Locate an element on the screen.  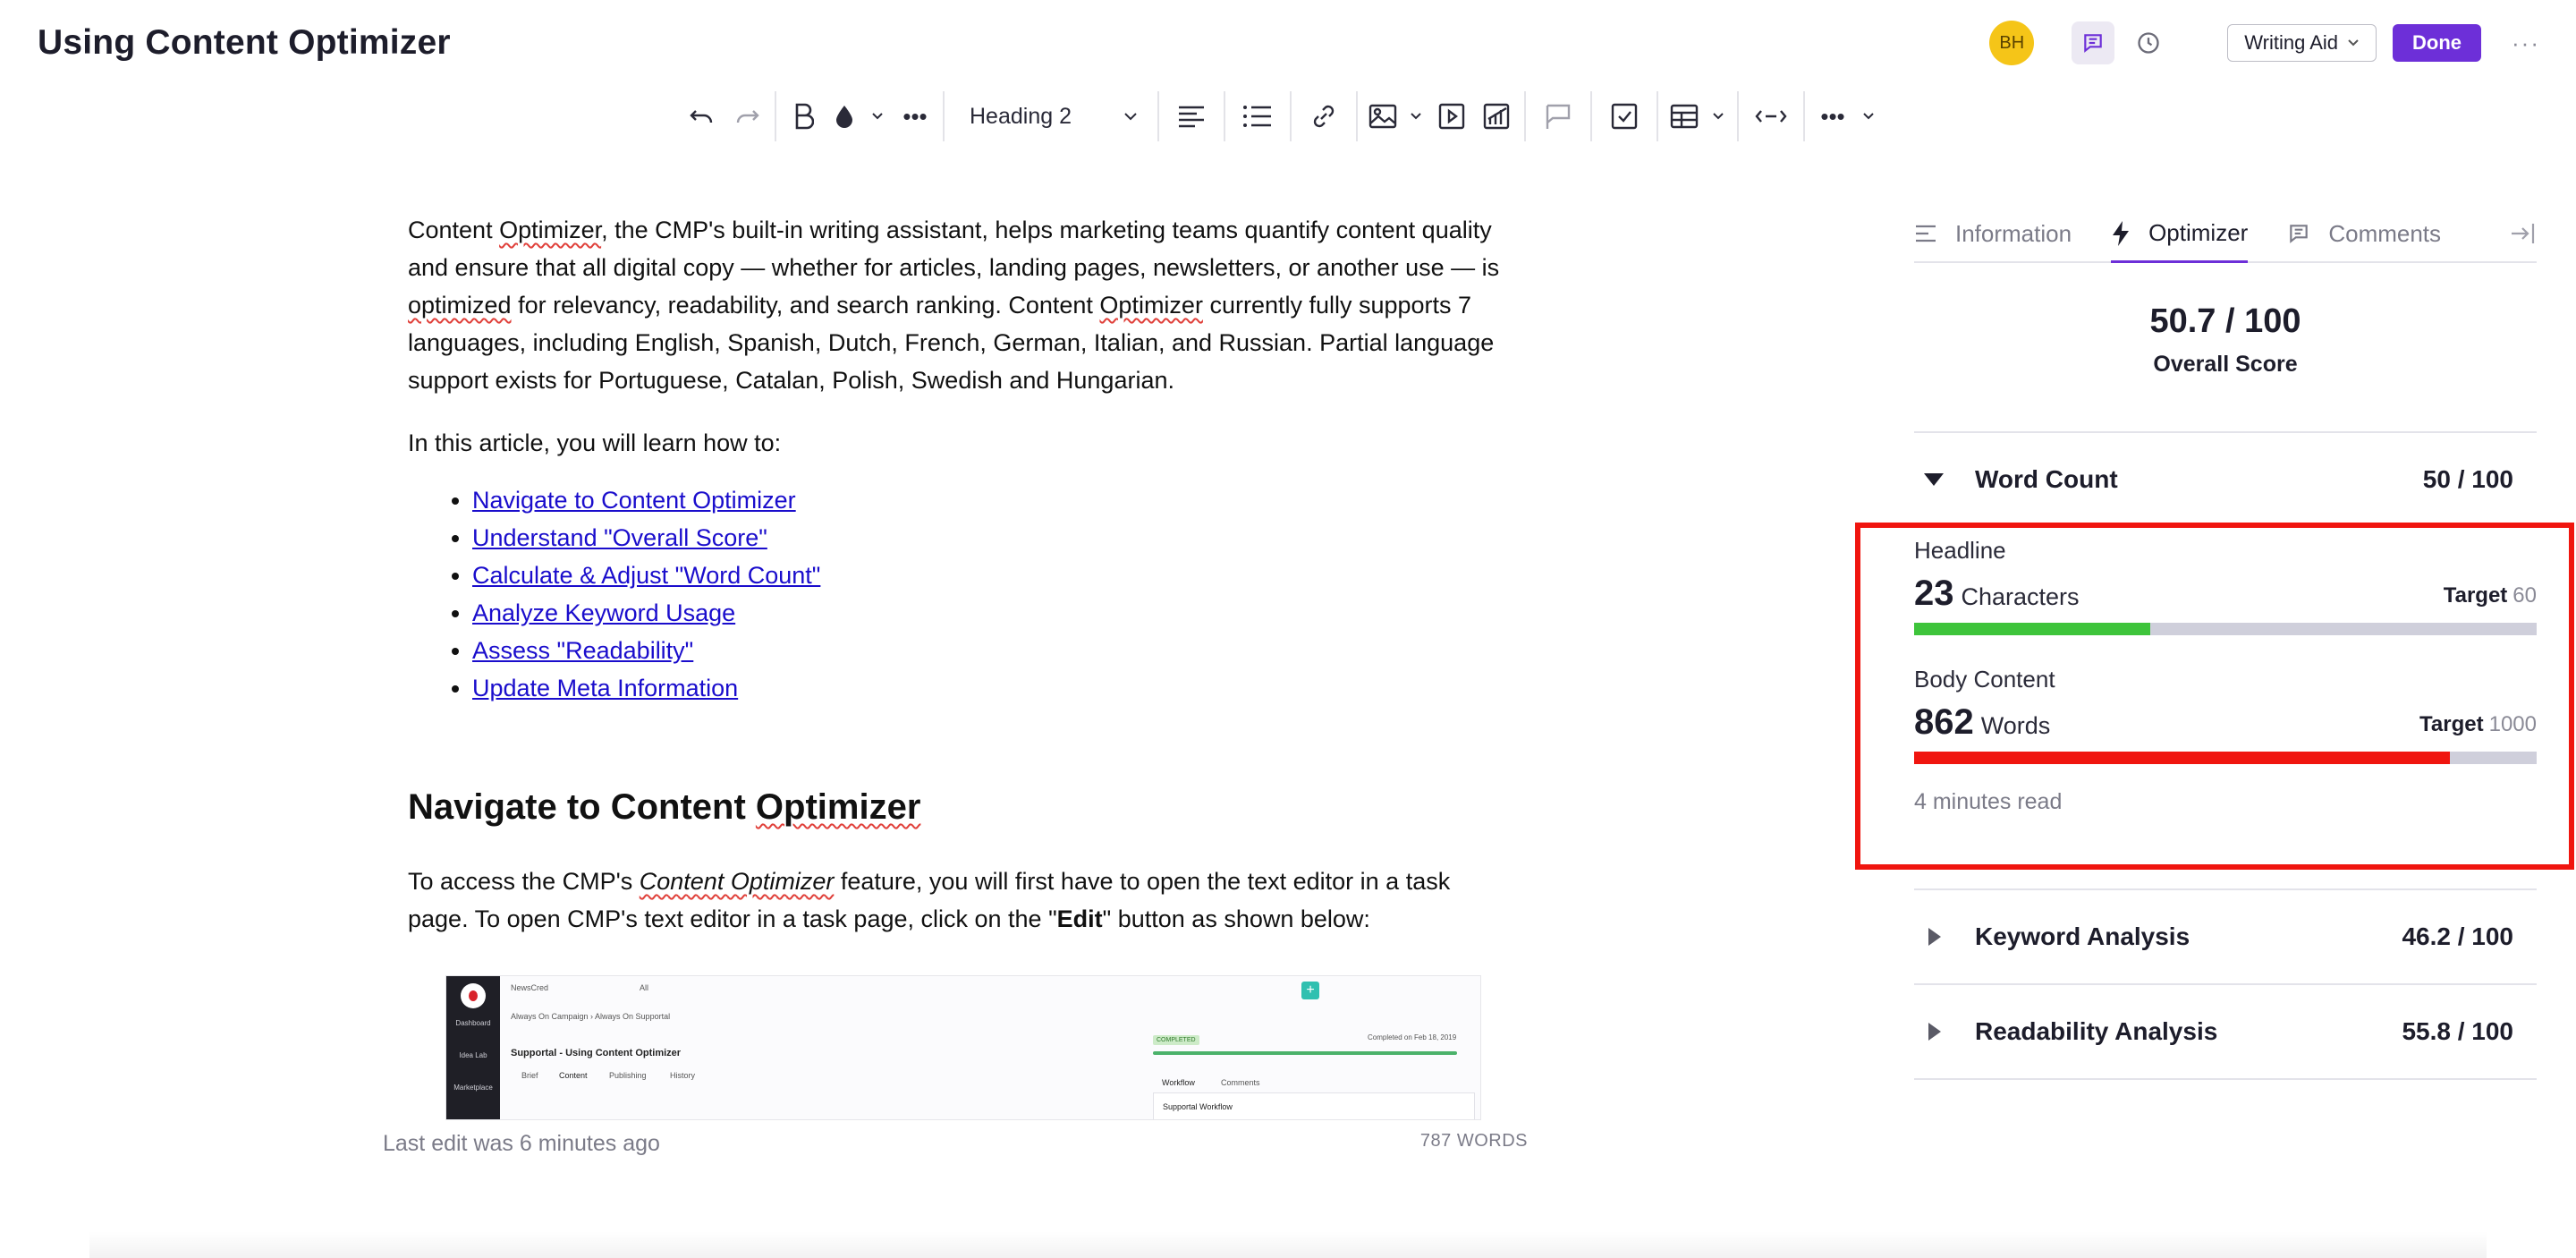
insert-chart-button is located at coordinates (1496, 117).